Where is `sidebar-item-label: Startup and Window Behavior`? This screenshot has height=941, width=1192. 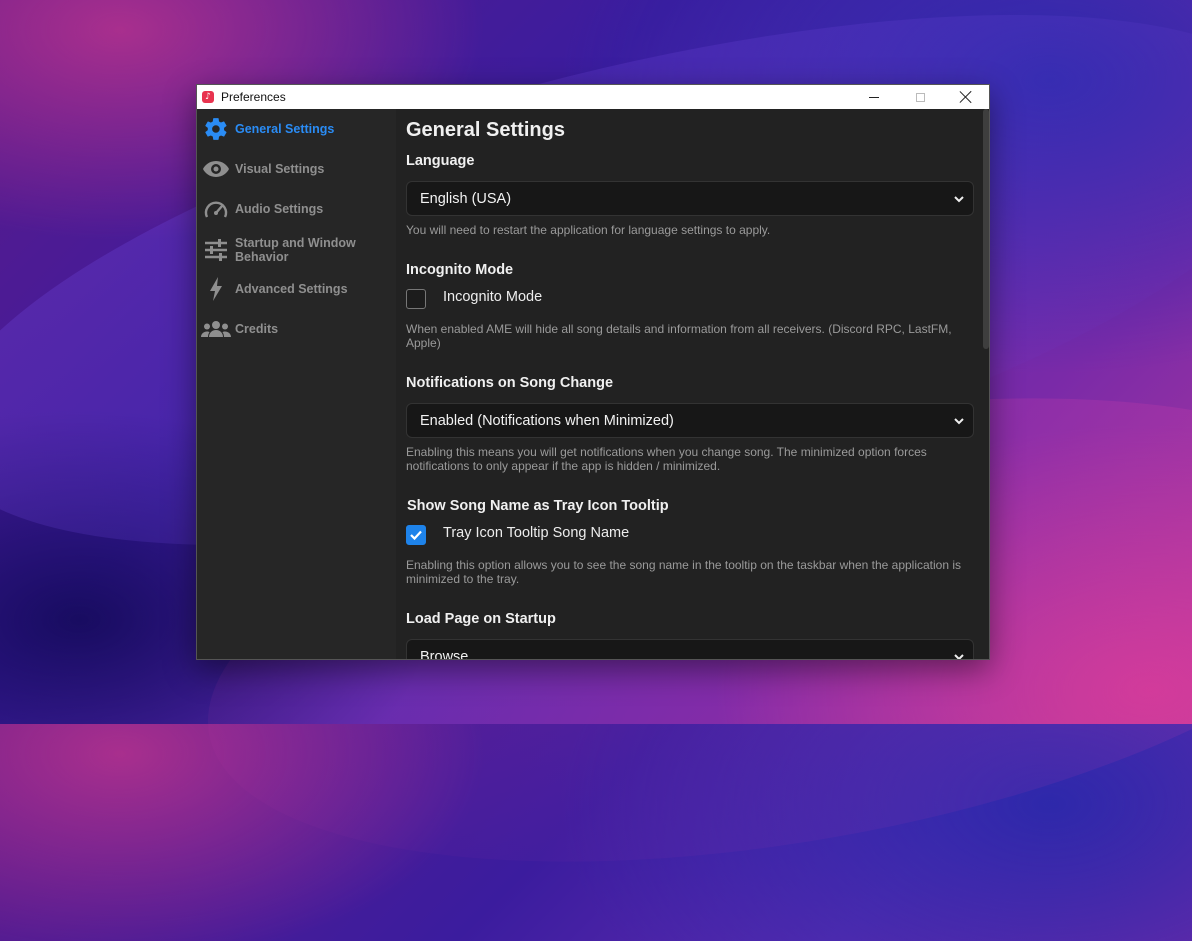 sidebar-item-label: Startup and Window Behavior is located at coordinates (295, 250).